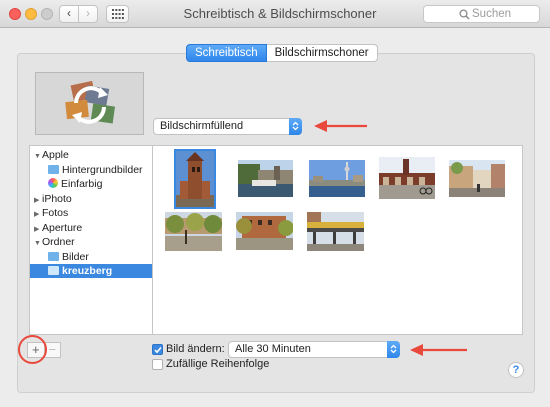 The image size is (550, 407). Describe the element at coordinates (157, 364) in the screenshot. I see `random-order-checkbox` at that location.